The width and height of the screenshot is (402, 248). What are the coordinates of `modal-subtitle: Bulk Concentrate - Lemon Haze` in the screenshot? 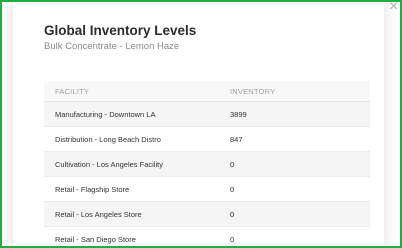 It's located at (112, 46).